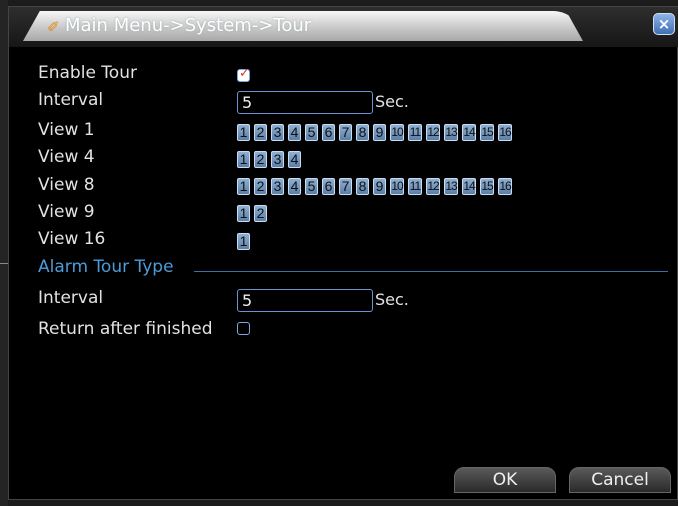 Image resolution: width=678 pixels, height=506 pixels. Describe the element at coordinates (53, 27) in the screenshot. I see `leaf-icon: ✐` at that location.